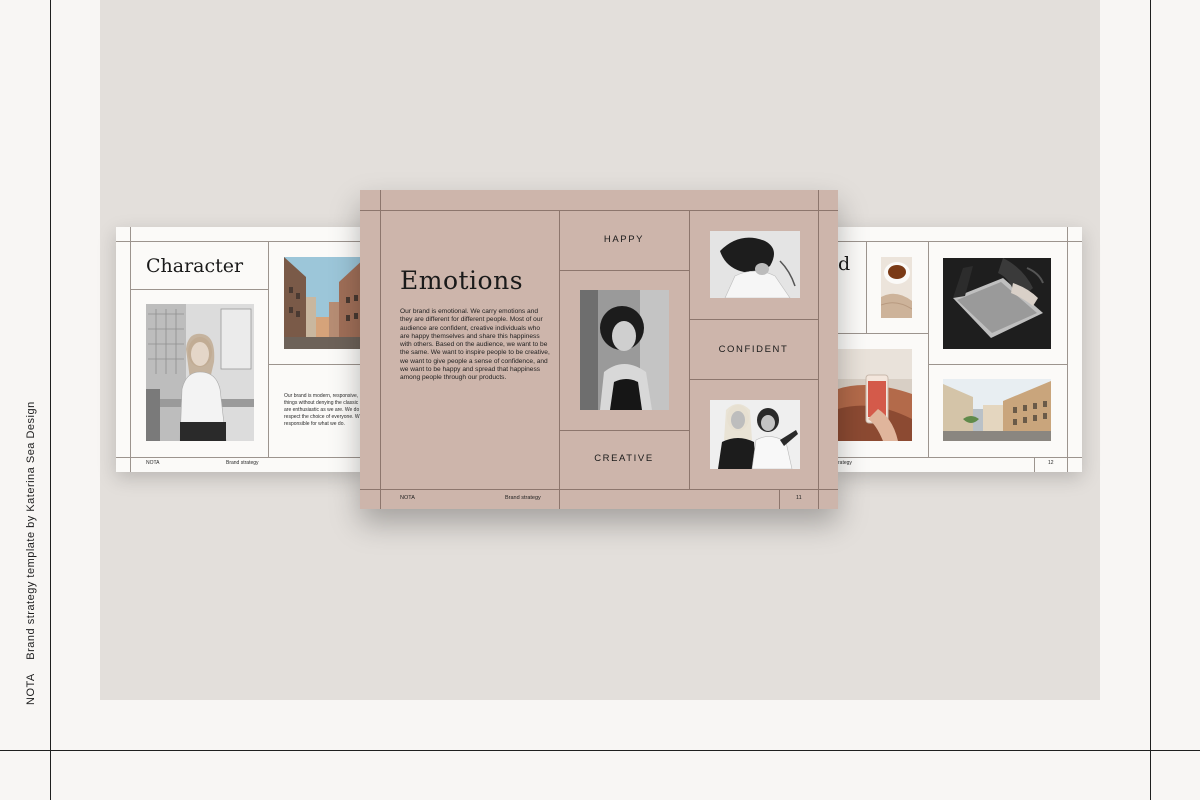  I want to click on two-women-photo, so click(755, 434).